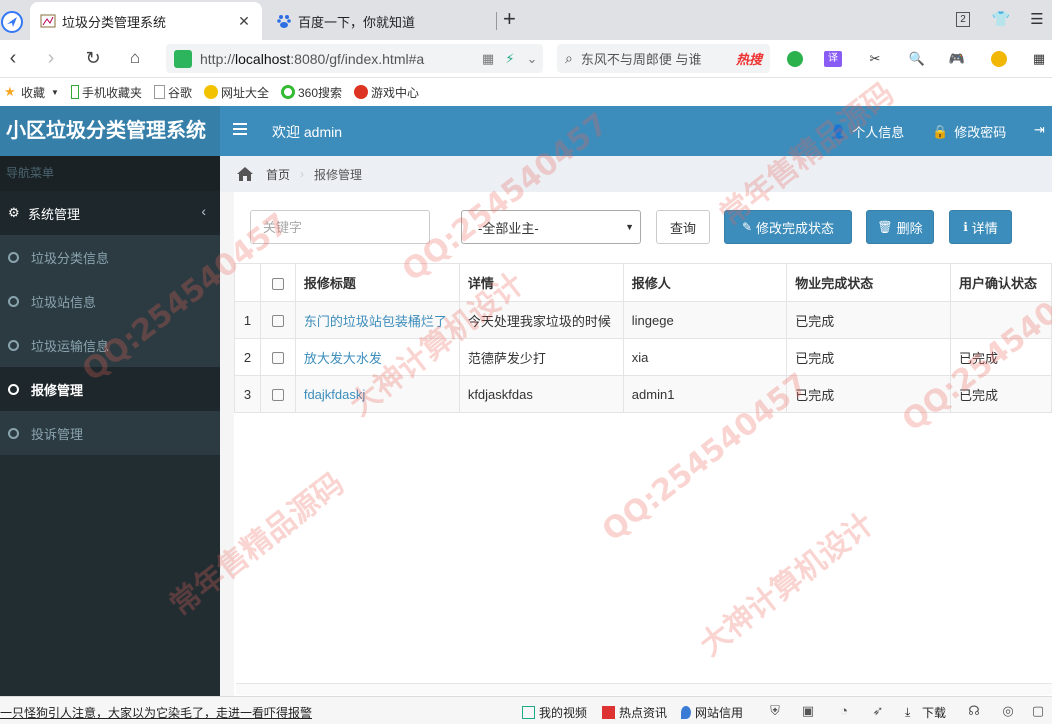 This screenshot has width=1052, height=724. Describe the element at coordinates (375, 321) in the screenshot. I see `repair-title-link: 东门的垃圾站包装桶烂了` at that location.